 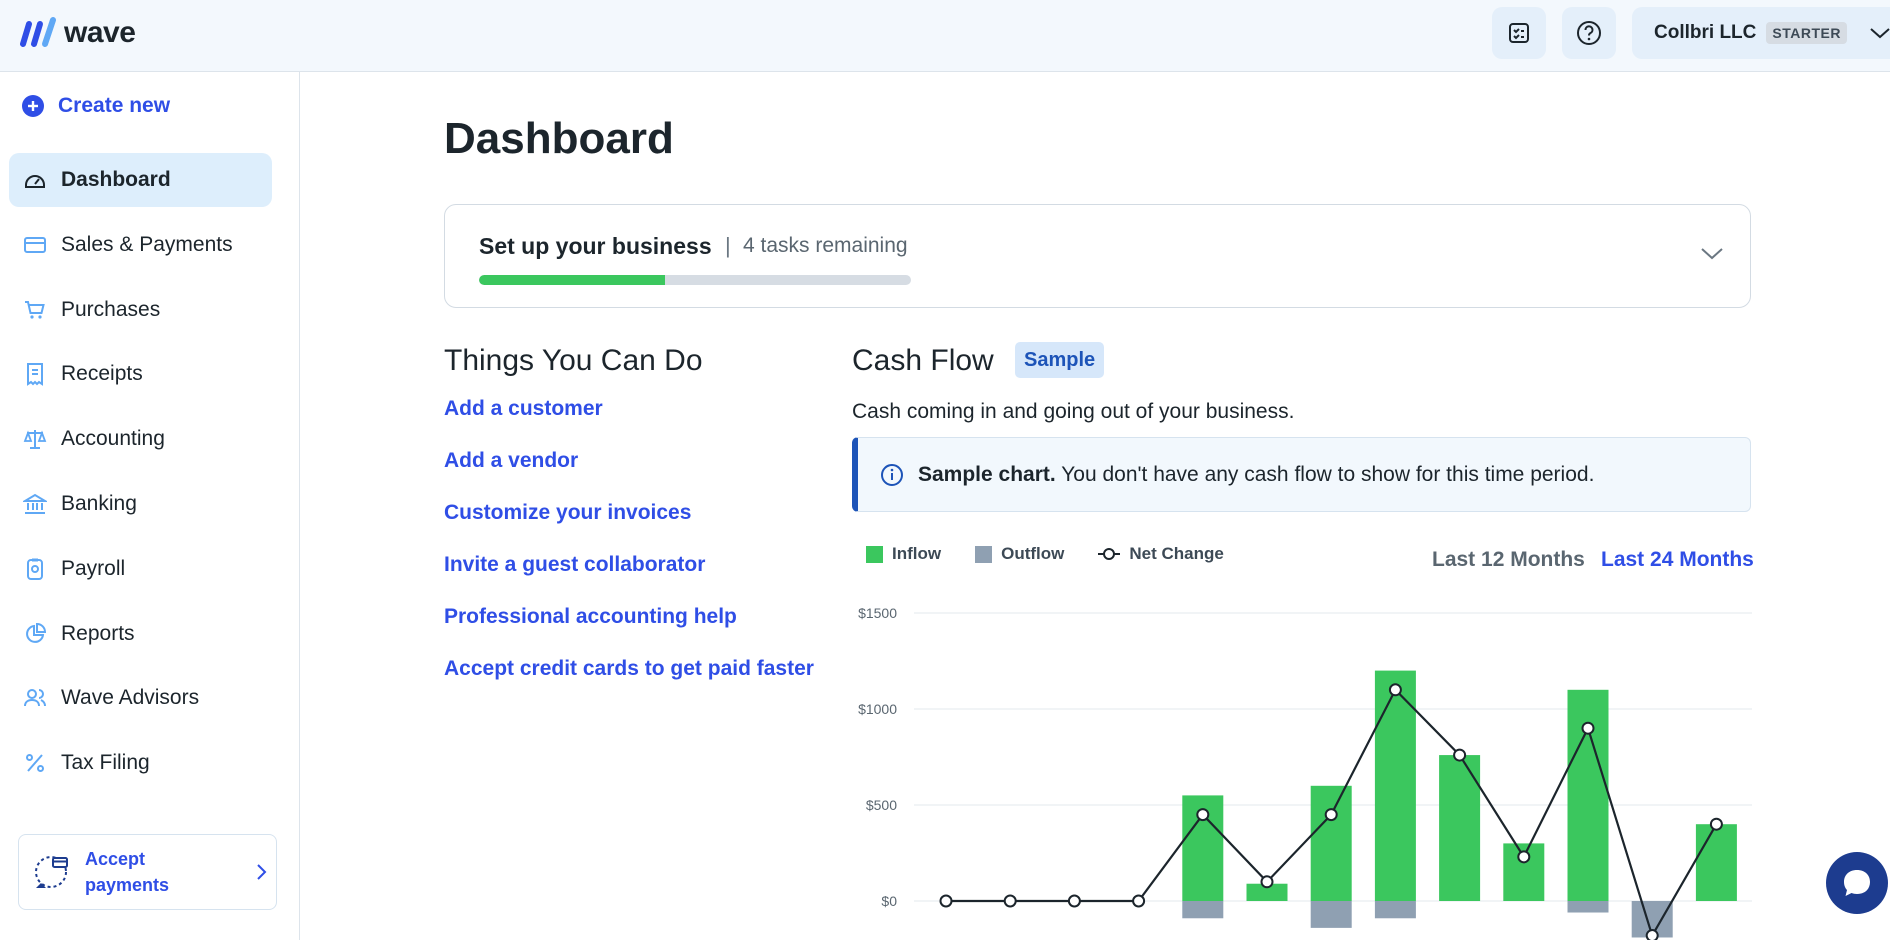 I want to click on wave-logo: wave, so click(x=78, y=33).